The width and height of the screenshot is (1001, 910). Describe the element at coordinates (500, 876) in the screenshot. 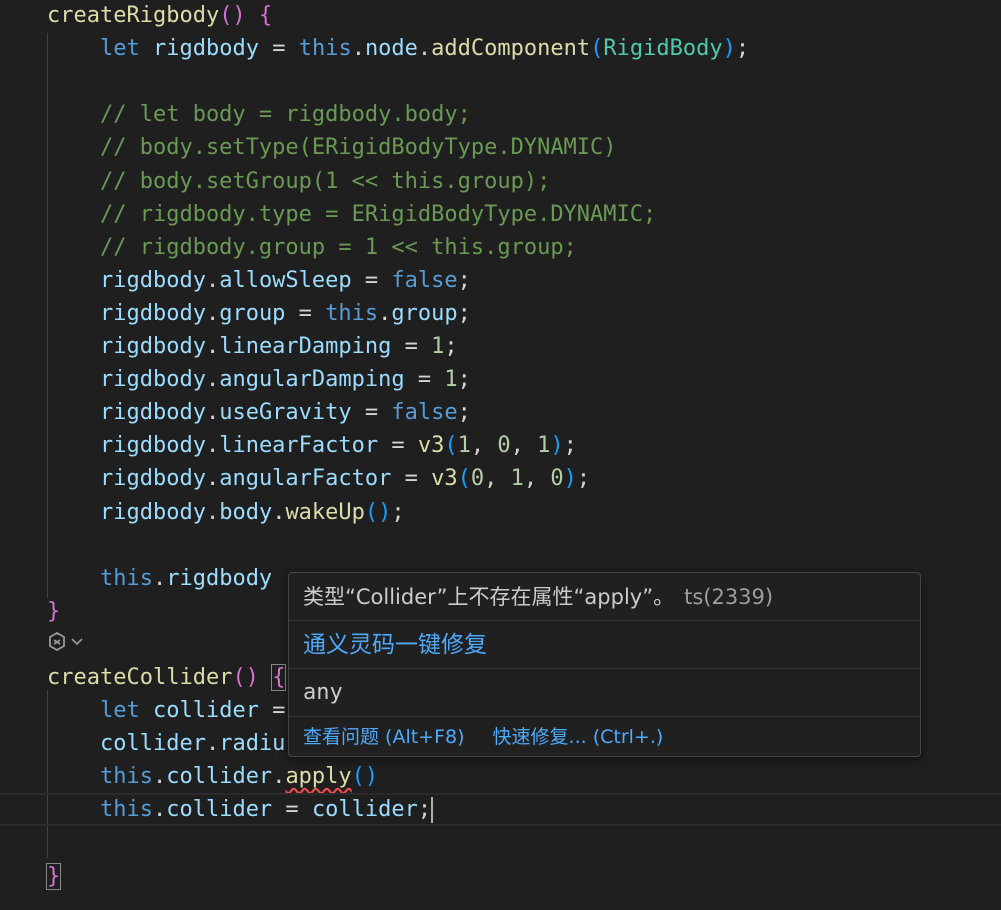

I see `code-line: }` at that location.